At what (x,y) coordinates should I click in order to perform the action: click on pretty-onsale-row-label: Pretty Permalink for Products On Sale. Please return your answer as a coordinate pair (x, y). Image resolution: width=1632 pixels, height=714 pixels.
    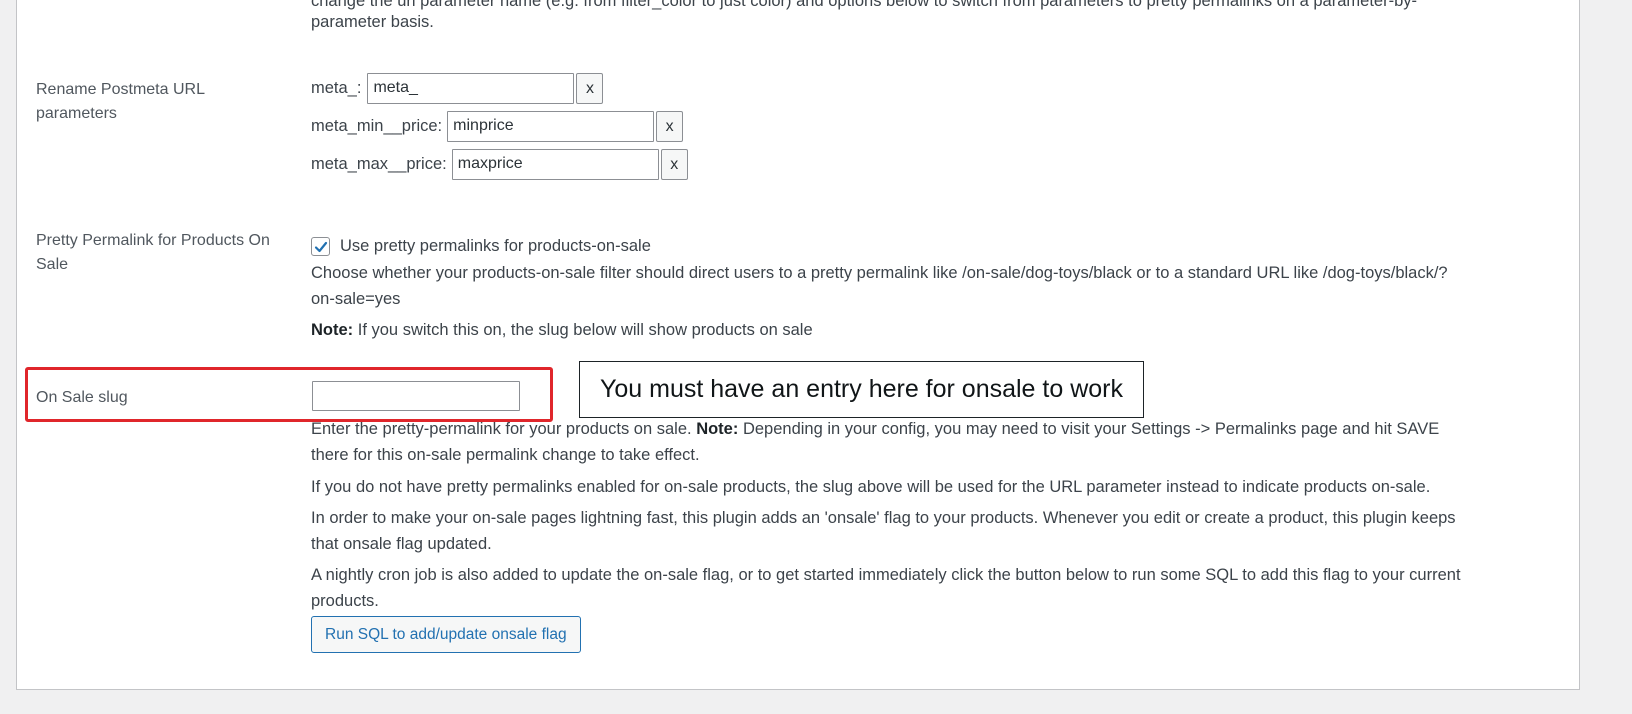
    Looking at the image, I should click on (153, 252).